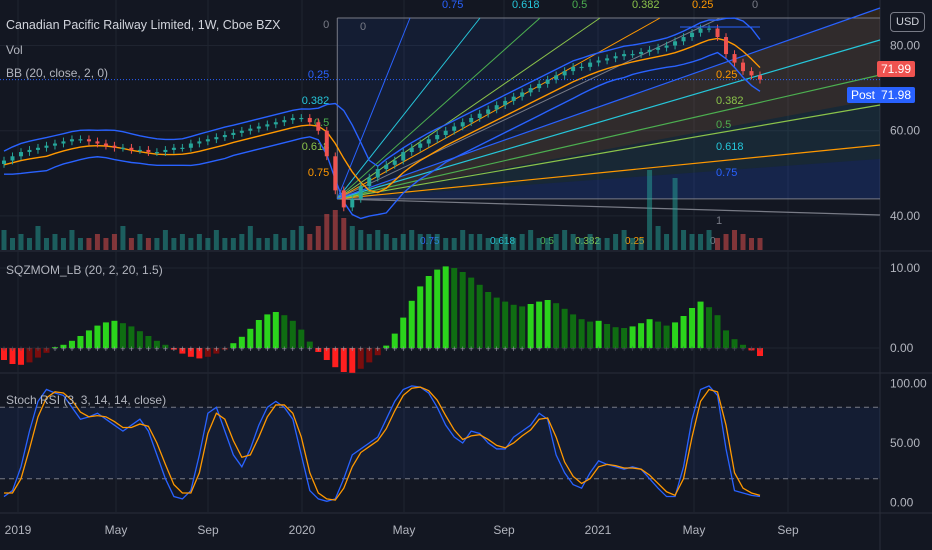 The width and height of the screenshot is (932, 550). Describe the element at coordinates (902, 502) in the screenshot. I see `stoch-axis-label: 0.00` at that location.